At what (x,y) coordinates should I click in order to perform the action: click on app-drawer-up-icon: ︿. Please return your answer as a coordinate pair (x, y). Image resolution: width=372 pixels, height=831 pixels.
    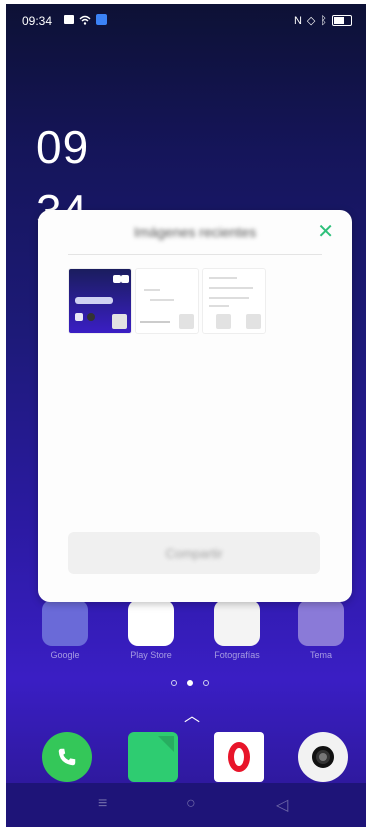
    Looking at the image, I should click on (192, 714).